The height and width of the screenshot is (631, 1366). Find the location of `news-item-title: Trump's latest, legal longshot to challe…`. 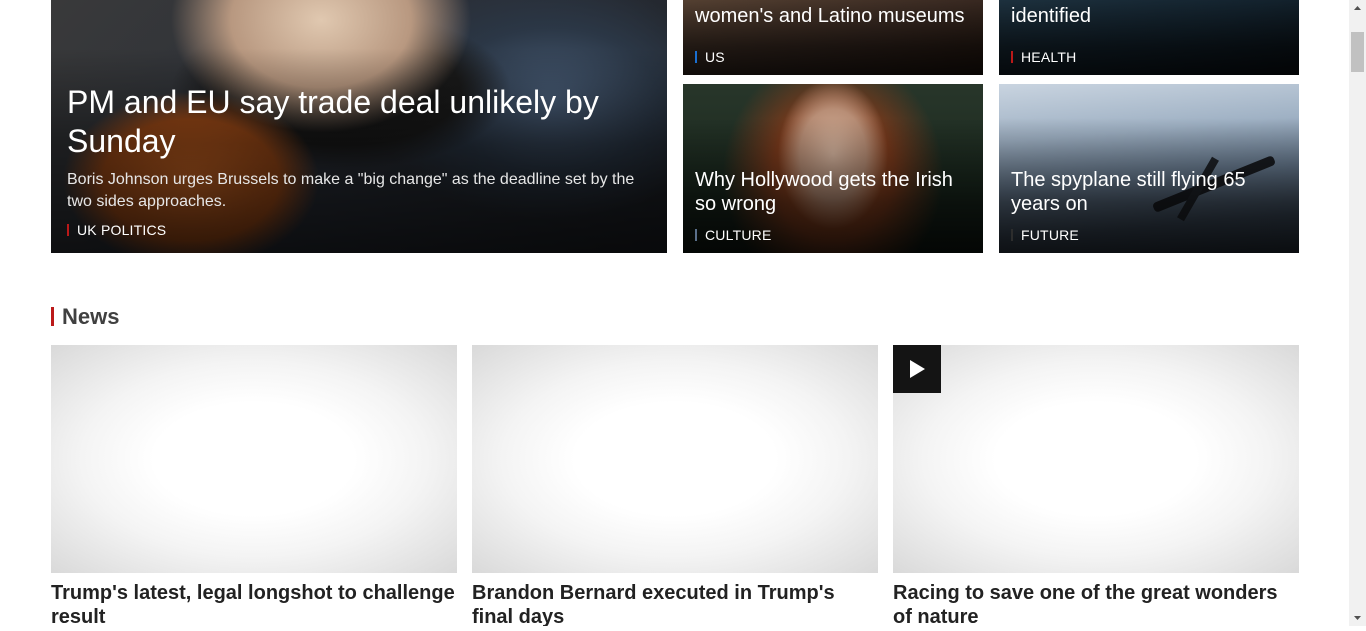

news-item-title: Trump's latest, legal longshot to challe… is located at coordinates (254, 603).